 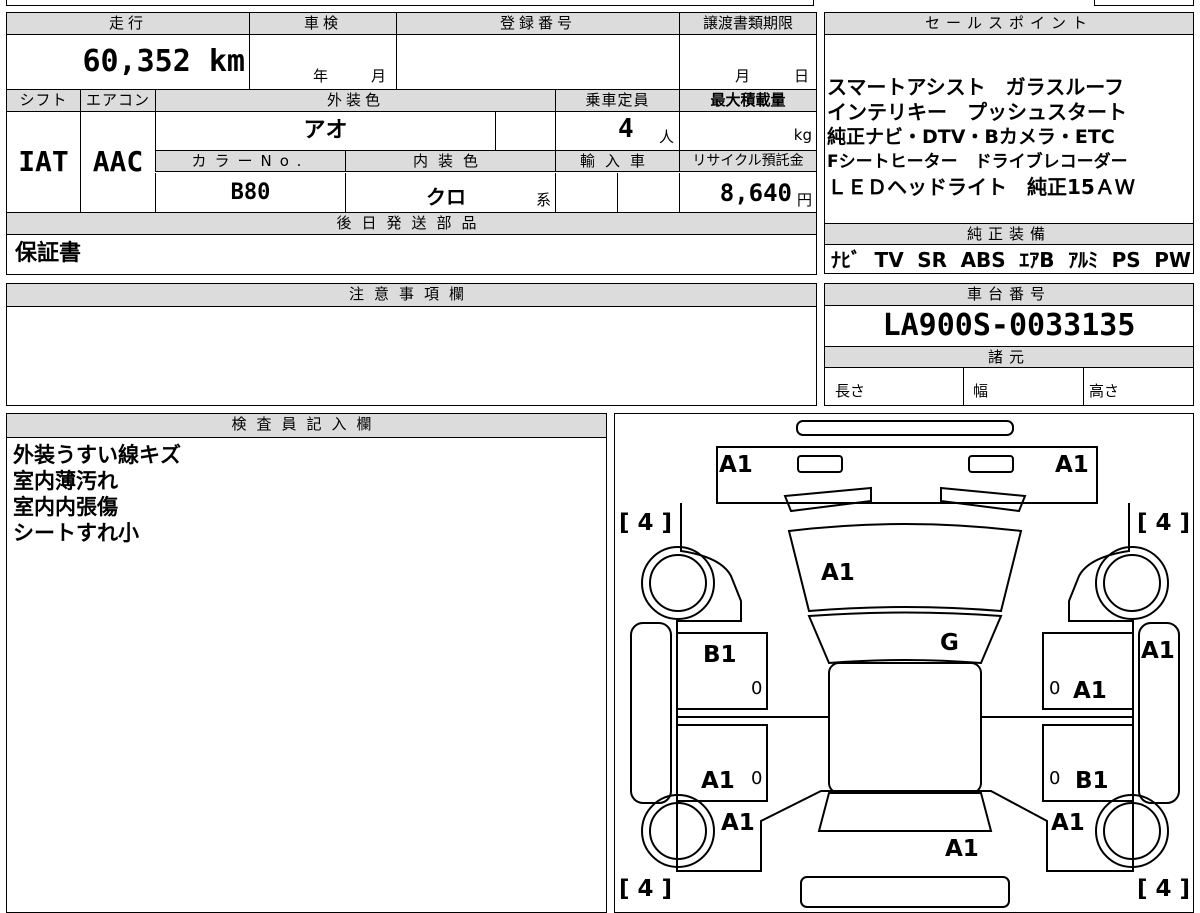 I want to click on inspector-notes: 外装うすい線キズ 室内薄汚れ 室内内張傷 シートすれ小, so click(x=97, y=494).